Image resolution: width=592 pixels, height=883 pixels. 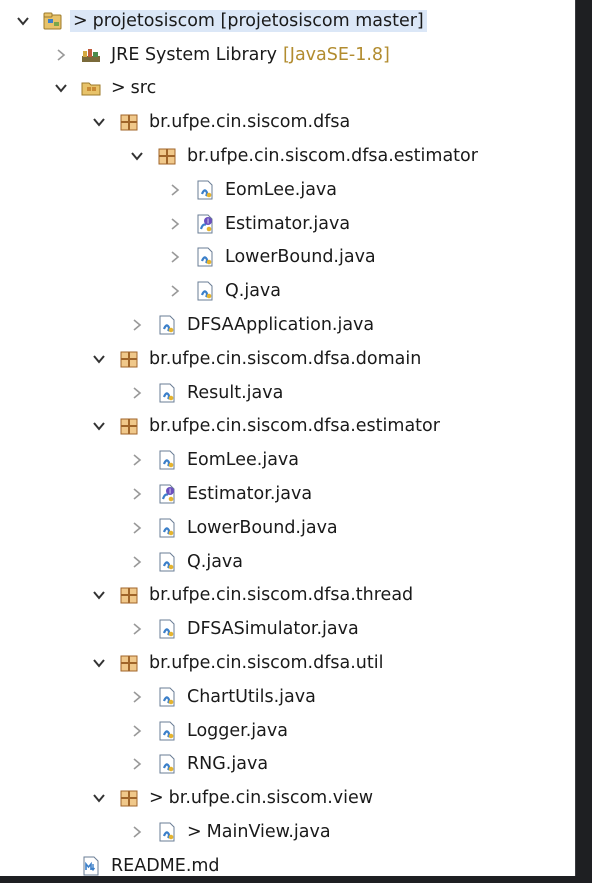 I want to click on tree-item-label: Estimator.java, so click(x=288, y=223).